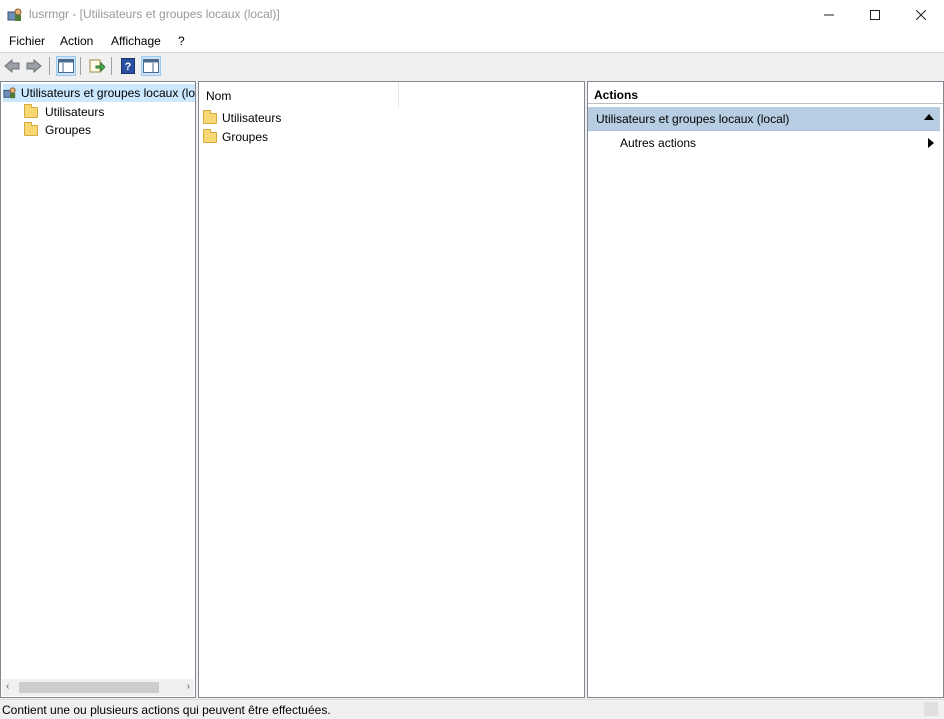 This screenshot has width=944, height=719. I want to click on list-item-groupes: Groupes, so click(235, 137).